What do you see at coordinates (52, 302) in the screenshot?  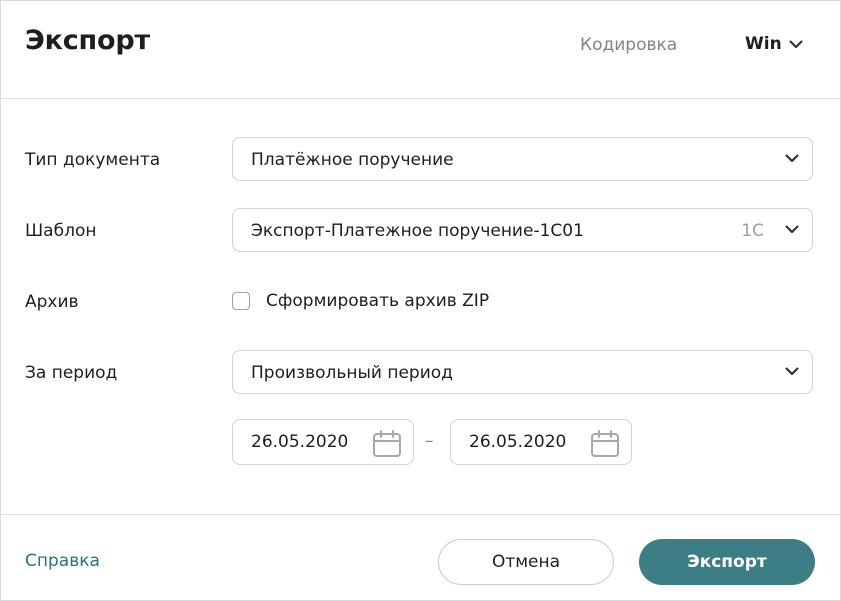 I see `archive-label: Архив` at bounding box center [52, 302].